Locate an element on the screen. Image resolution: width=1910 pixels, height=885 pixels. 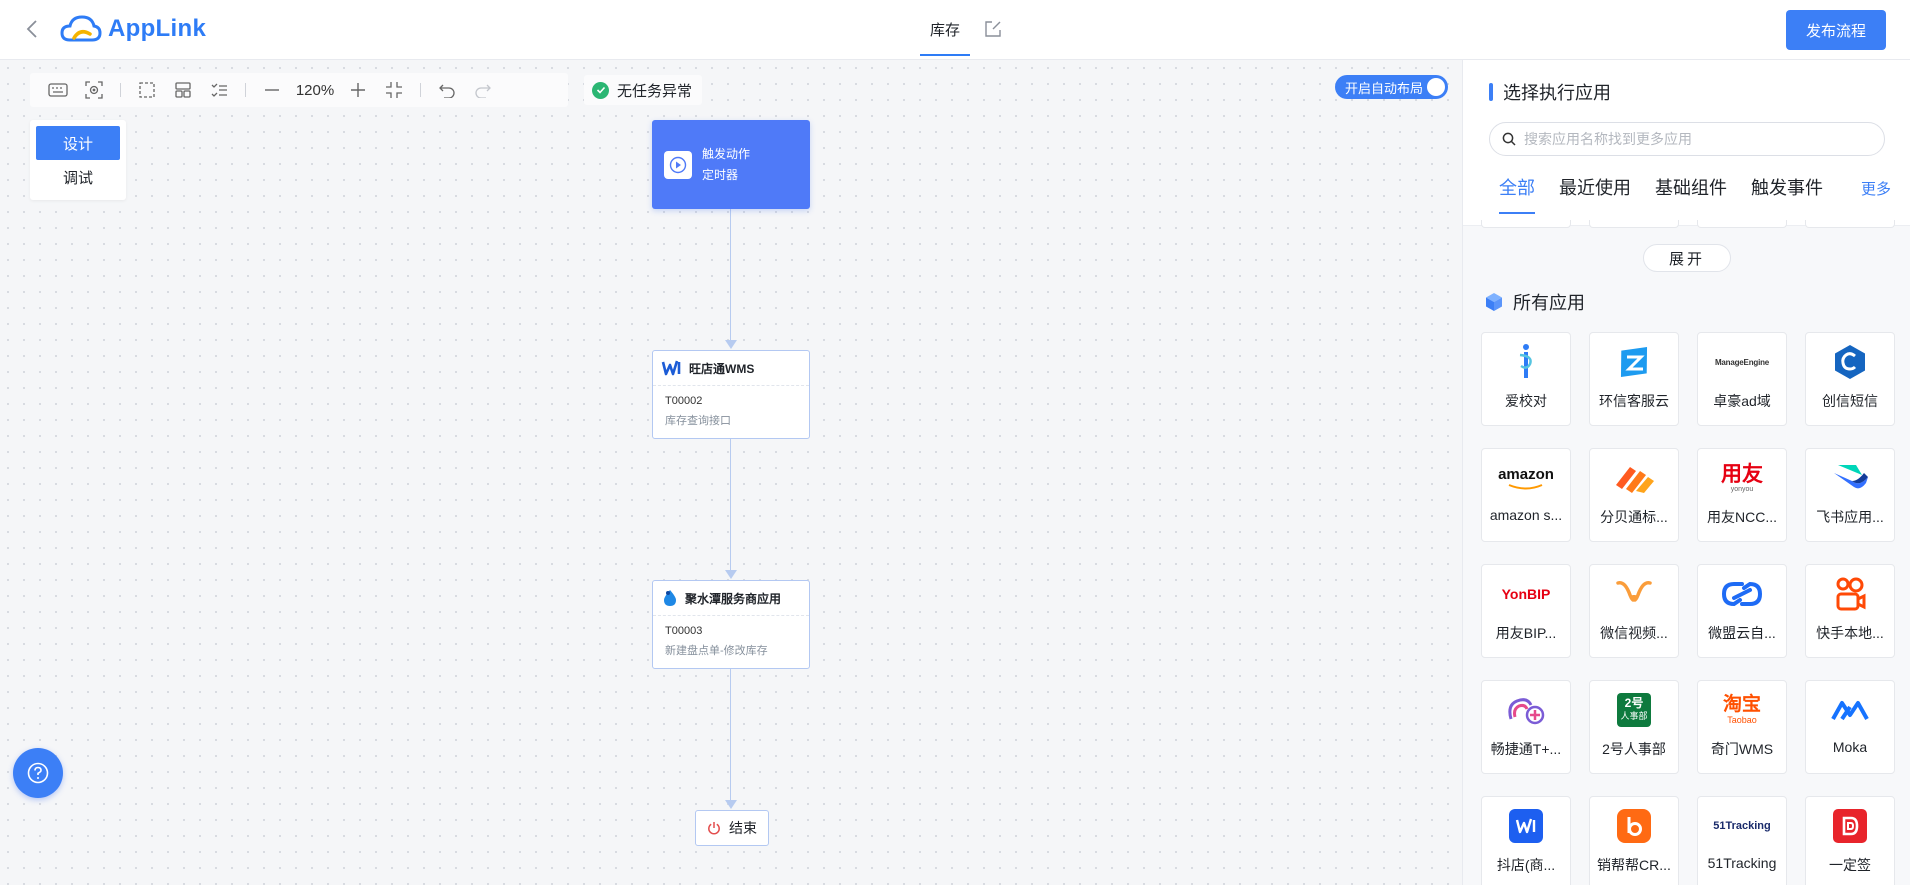
trigger-node: 触发动作 定时器 is located at coordinates (731, 164).